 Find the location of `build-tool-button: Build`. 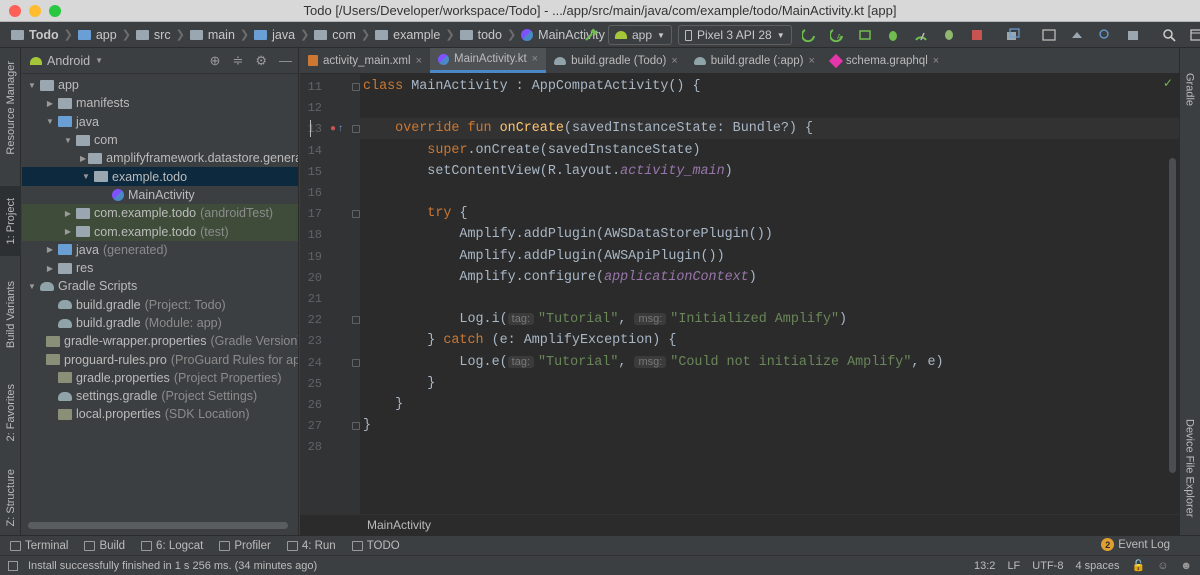

build-tool-button: Build is located at coordinates (104, 546).